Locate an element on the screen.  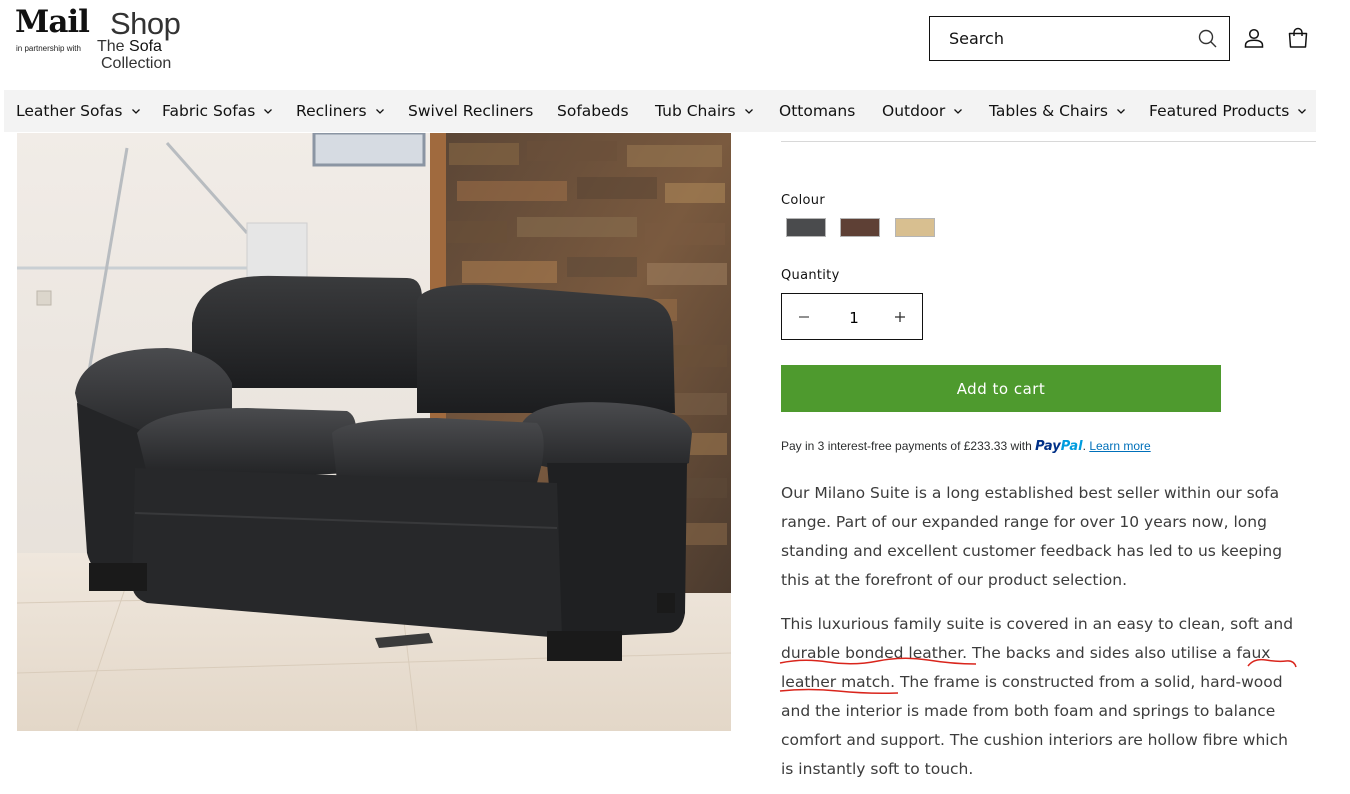
nav-item-recliners: Recliners is located at coordinates (340, 111).